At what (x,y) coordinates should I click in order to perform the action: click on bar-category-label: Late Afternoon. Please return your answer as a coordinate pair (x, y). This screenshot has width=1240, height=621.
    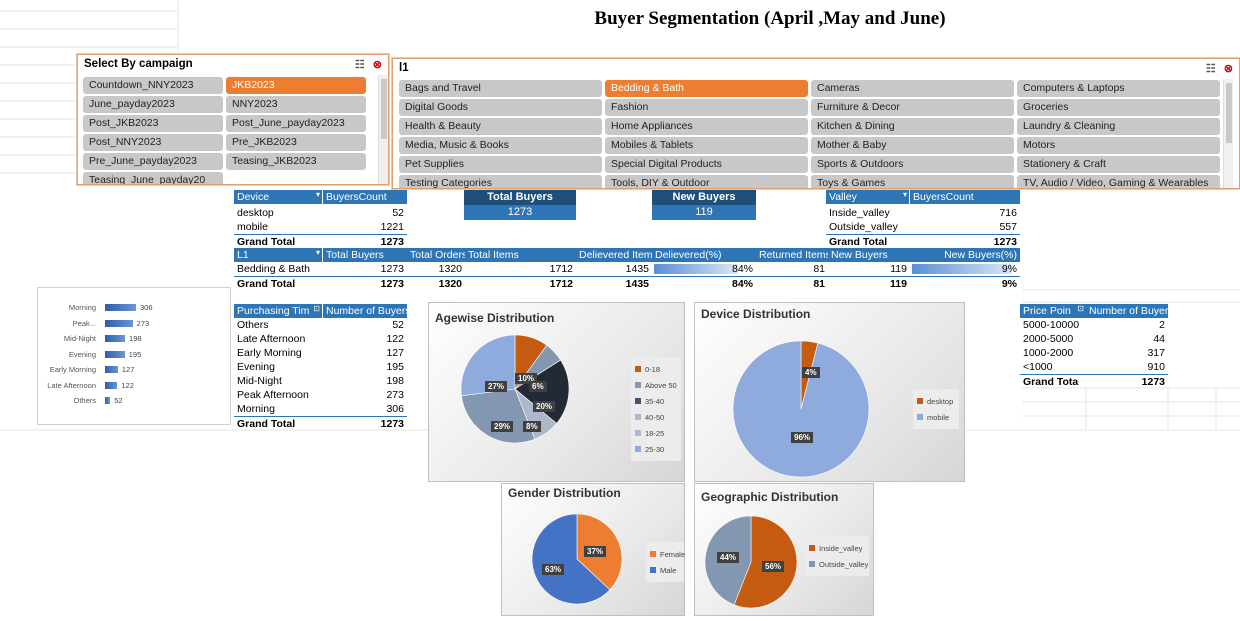
    Looking at the image, I should click on (71, 385).